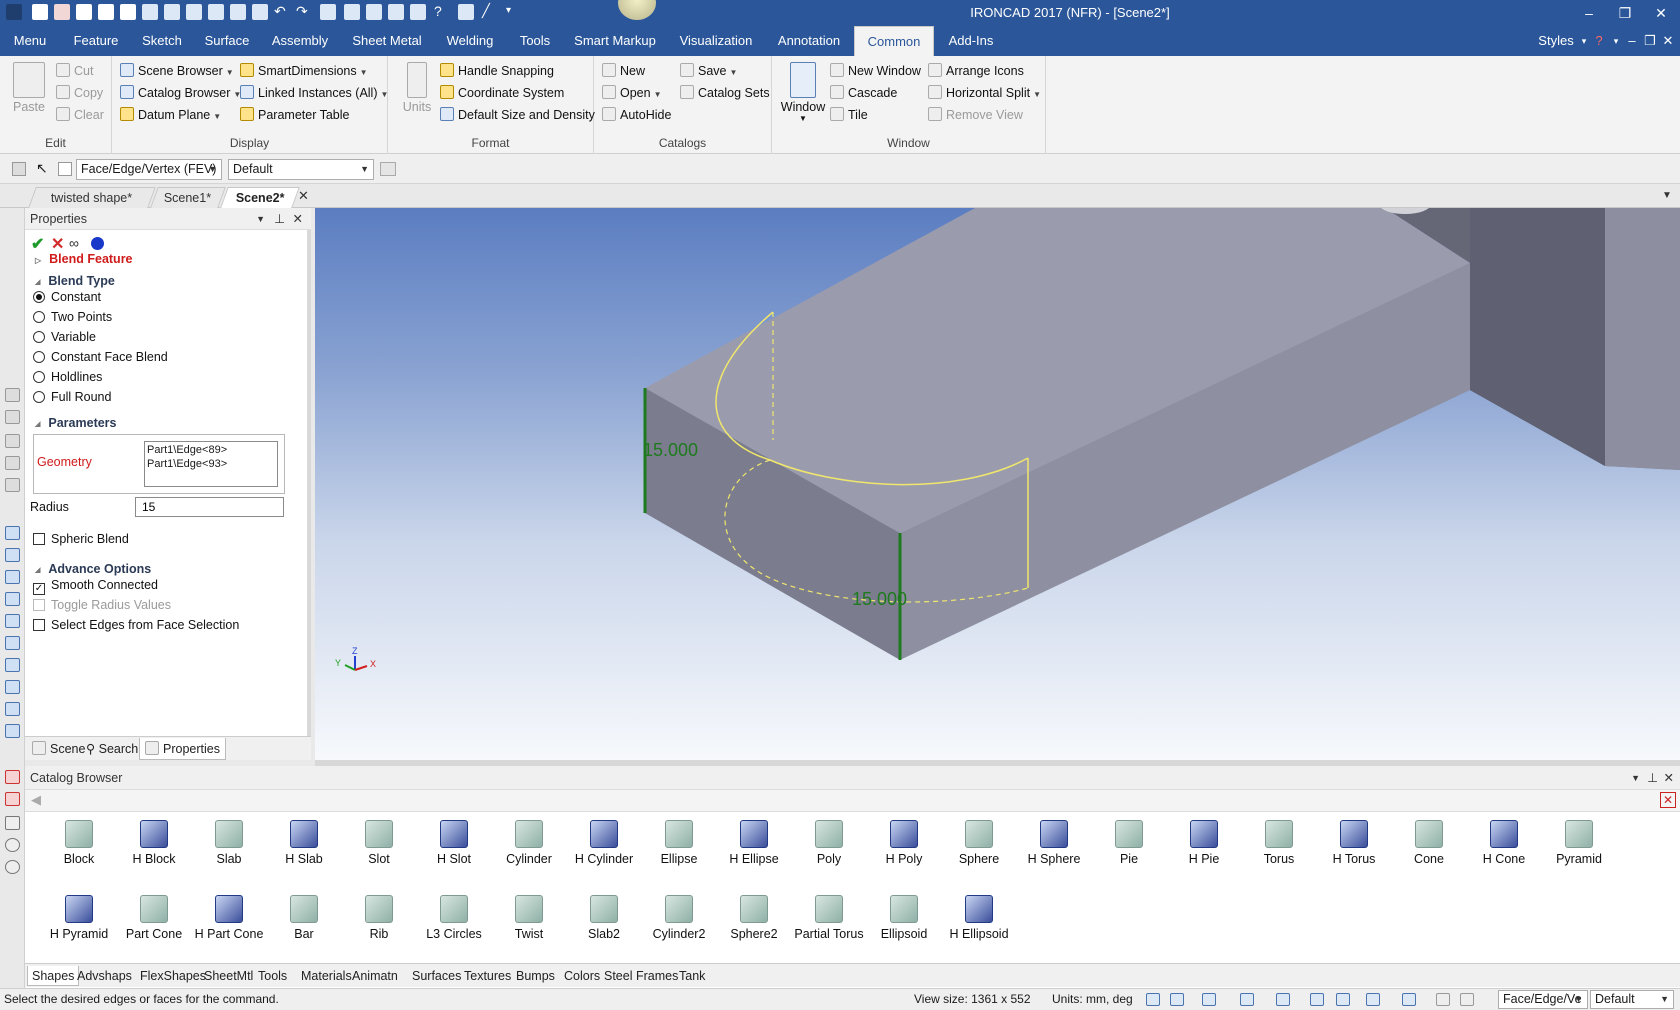  I want to click on zoom-icon, so click(1153, 999).